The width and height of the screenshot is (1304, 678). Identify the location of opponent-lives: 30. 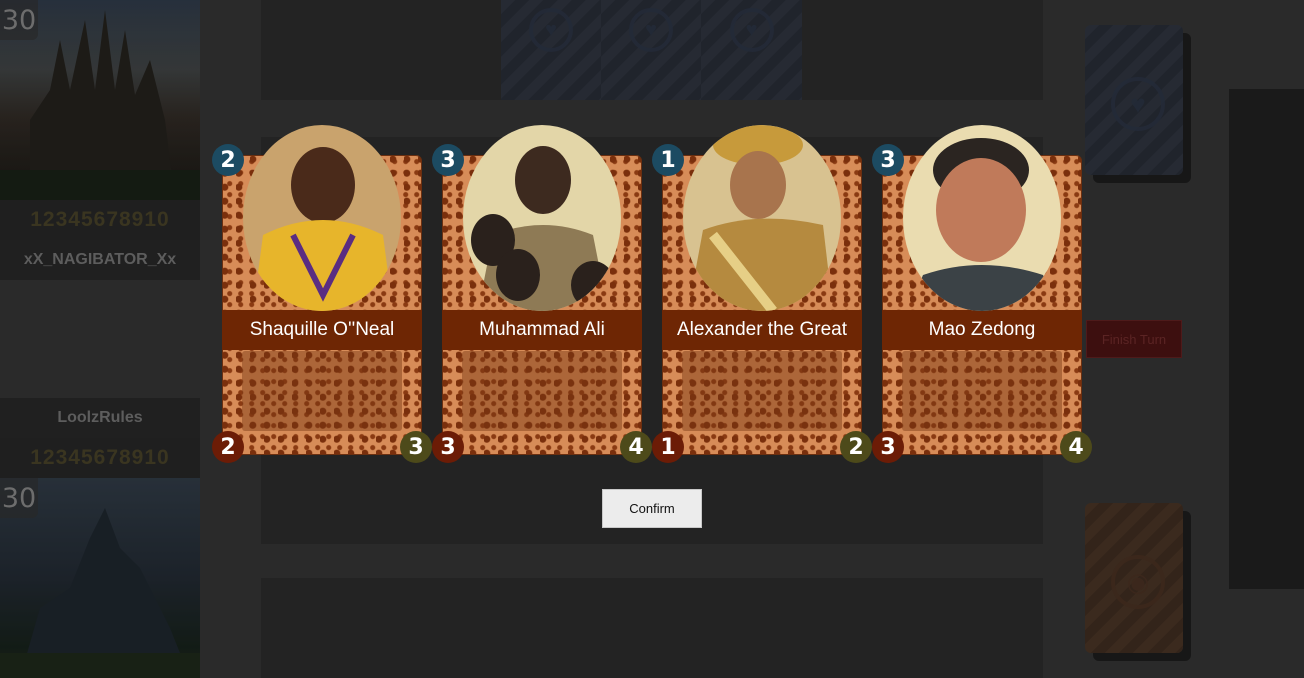
(19, 20).